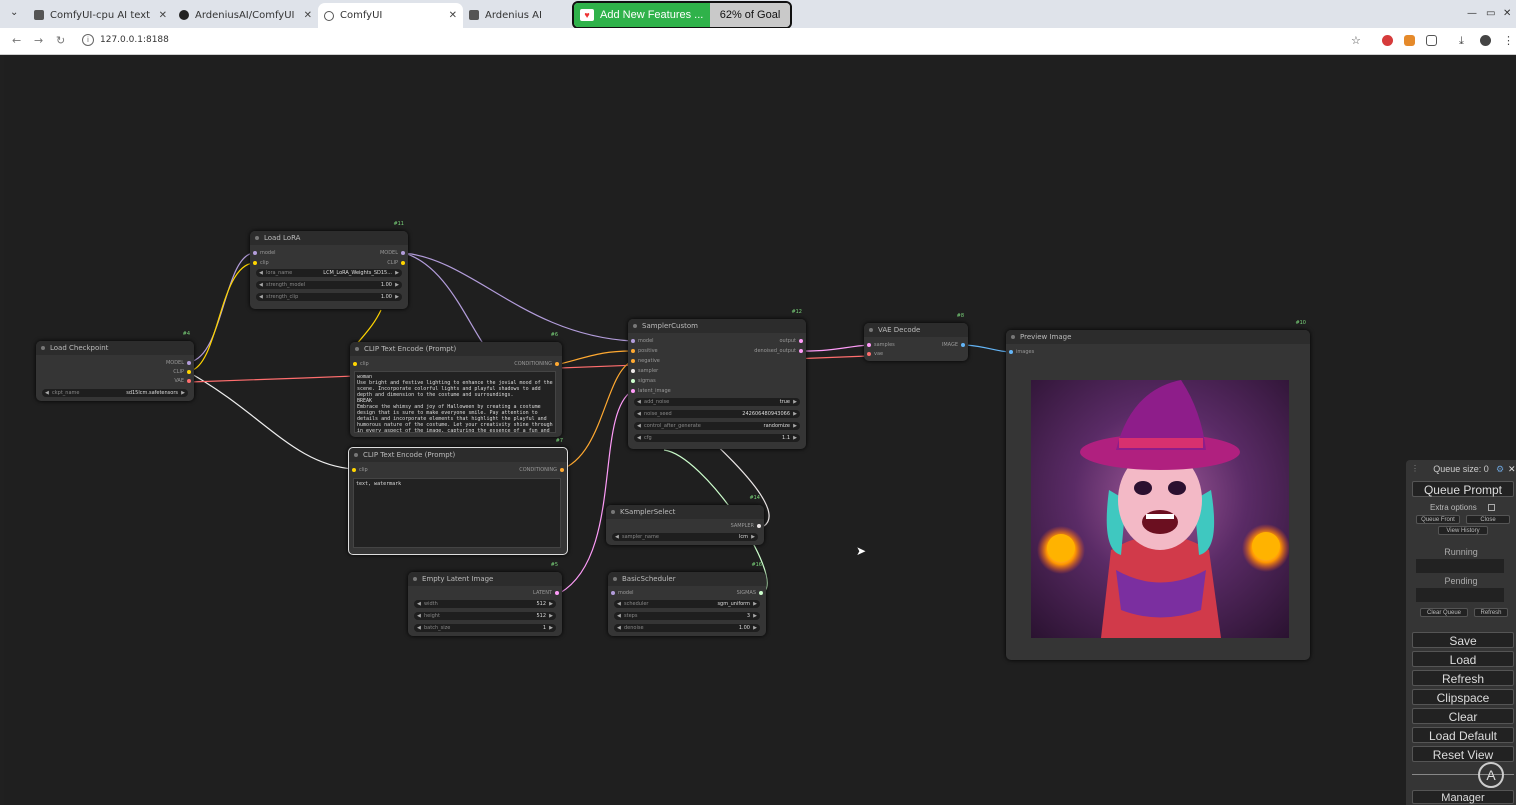 The image size is (1516, 805). What do you see at coordinates (100, 15) in the screenshot?
I see `tab-comfyui-cpu: ComfyUI-cpu AI text to i ✕` at bounding box center [100, 15].